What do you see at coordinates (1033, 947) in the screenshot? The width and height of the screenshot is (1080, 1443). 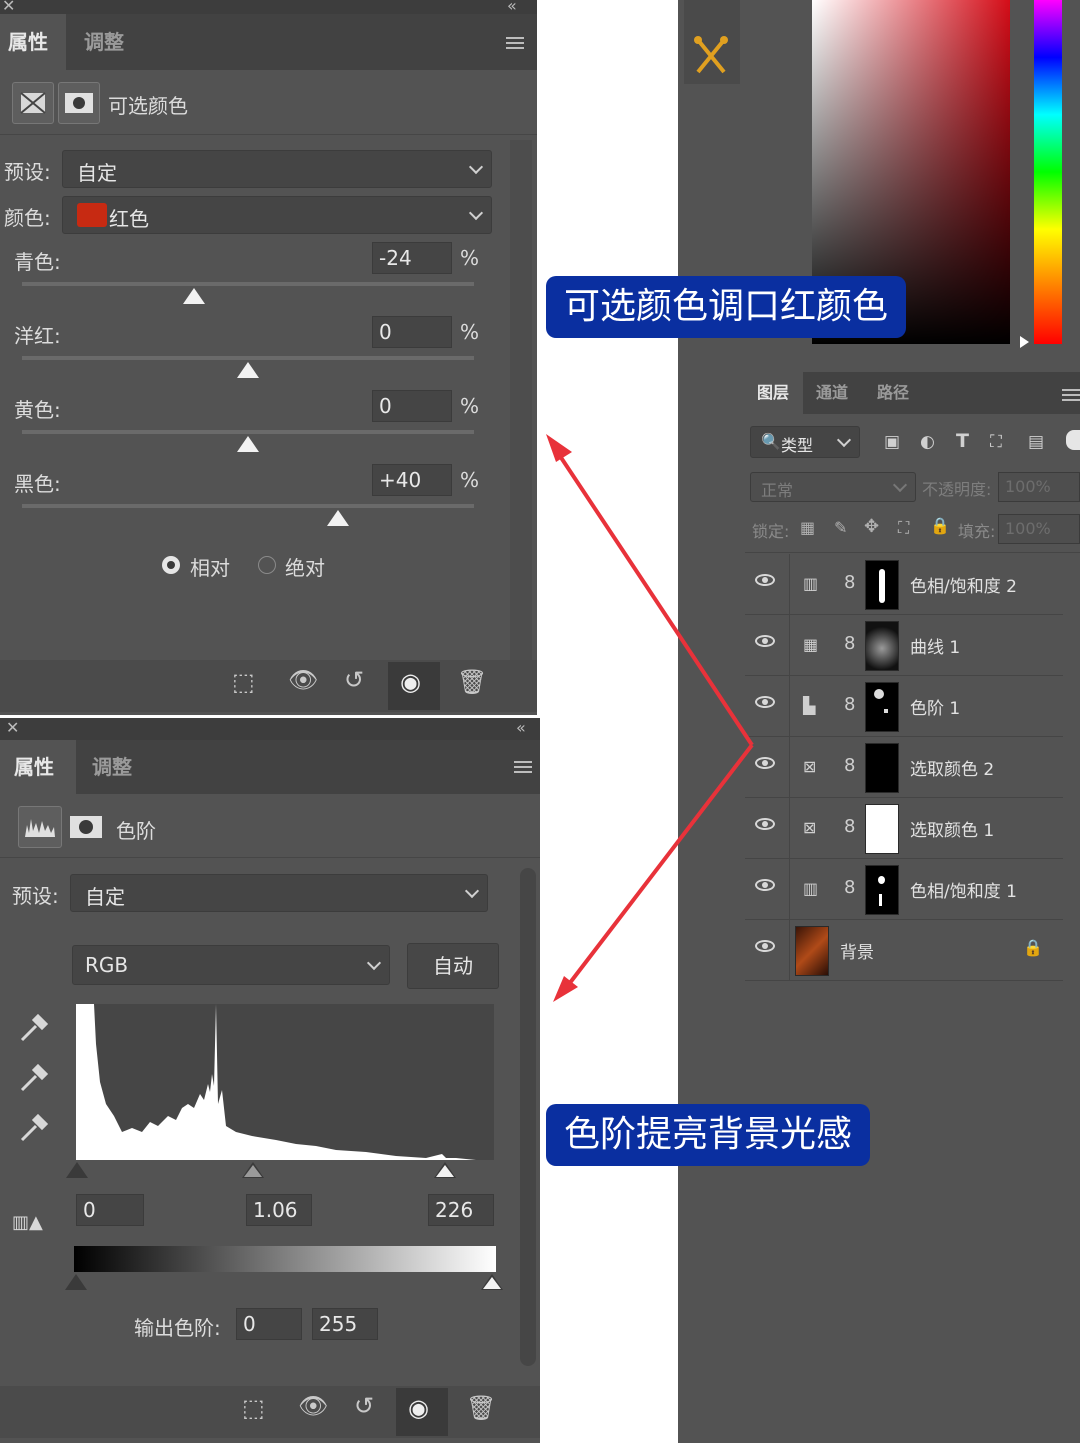 I see `lock-icon: 🔒` at bounding box center [1033, 947].